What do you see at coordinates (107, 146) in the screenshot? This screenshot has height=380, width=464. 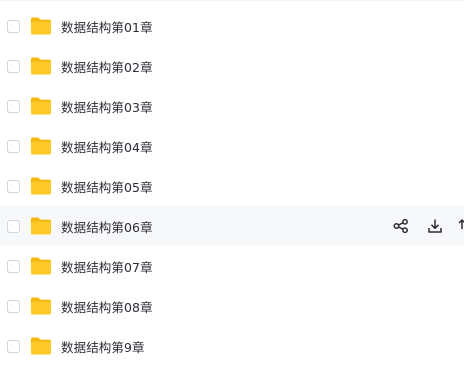 I see `file-name: 数据结构第04章` at bounding box center [107, 146].